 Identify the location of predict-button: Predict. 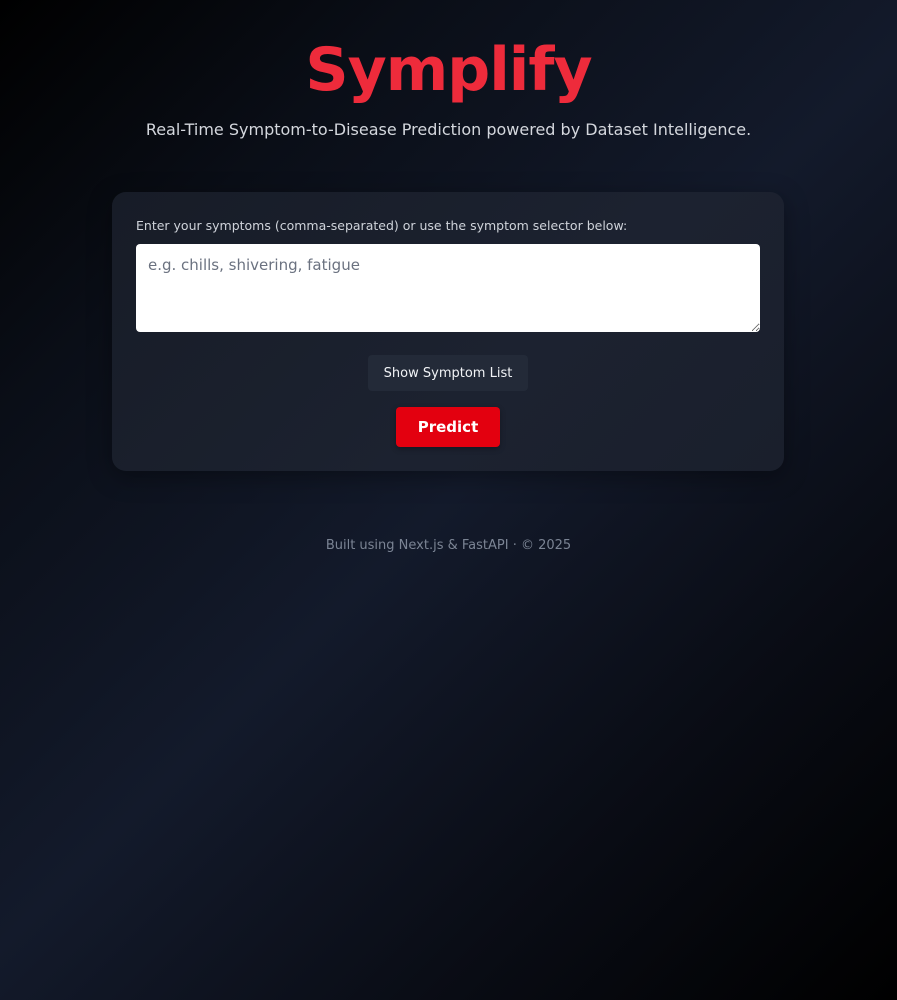
(448, 427).